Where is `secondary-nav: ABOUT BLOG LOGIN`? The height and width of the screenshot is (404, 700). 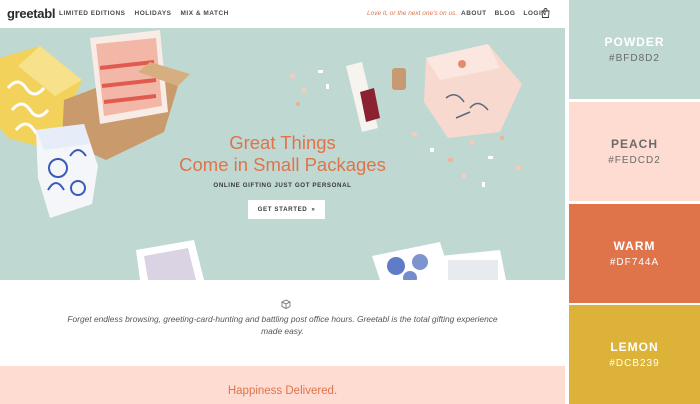
secondary-nav: ABOUT BLOG LOGIN is located at coordinates (503, 13).